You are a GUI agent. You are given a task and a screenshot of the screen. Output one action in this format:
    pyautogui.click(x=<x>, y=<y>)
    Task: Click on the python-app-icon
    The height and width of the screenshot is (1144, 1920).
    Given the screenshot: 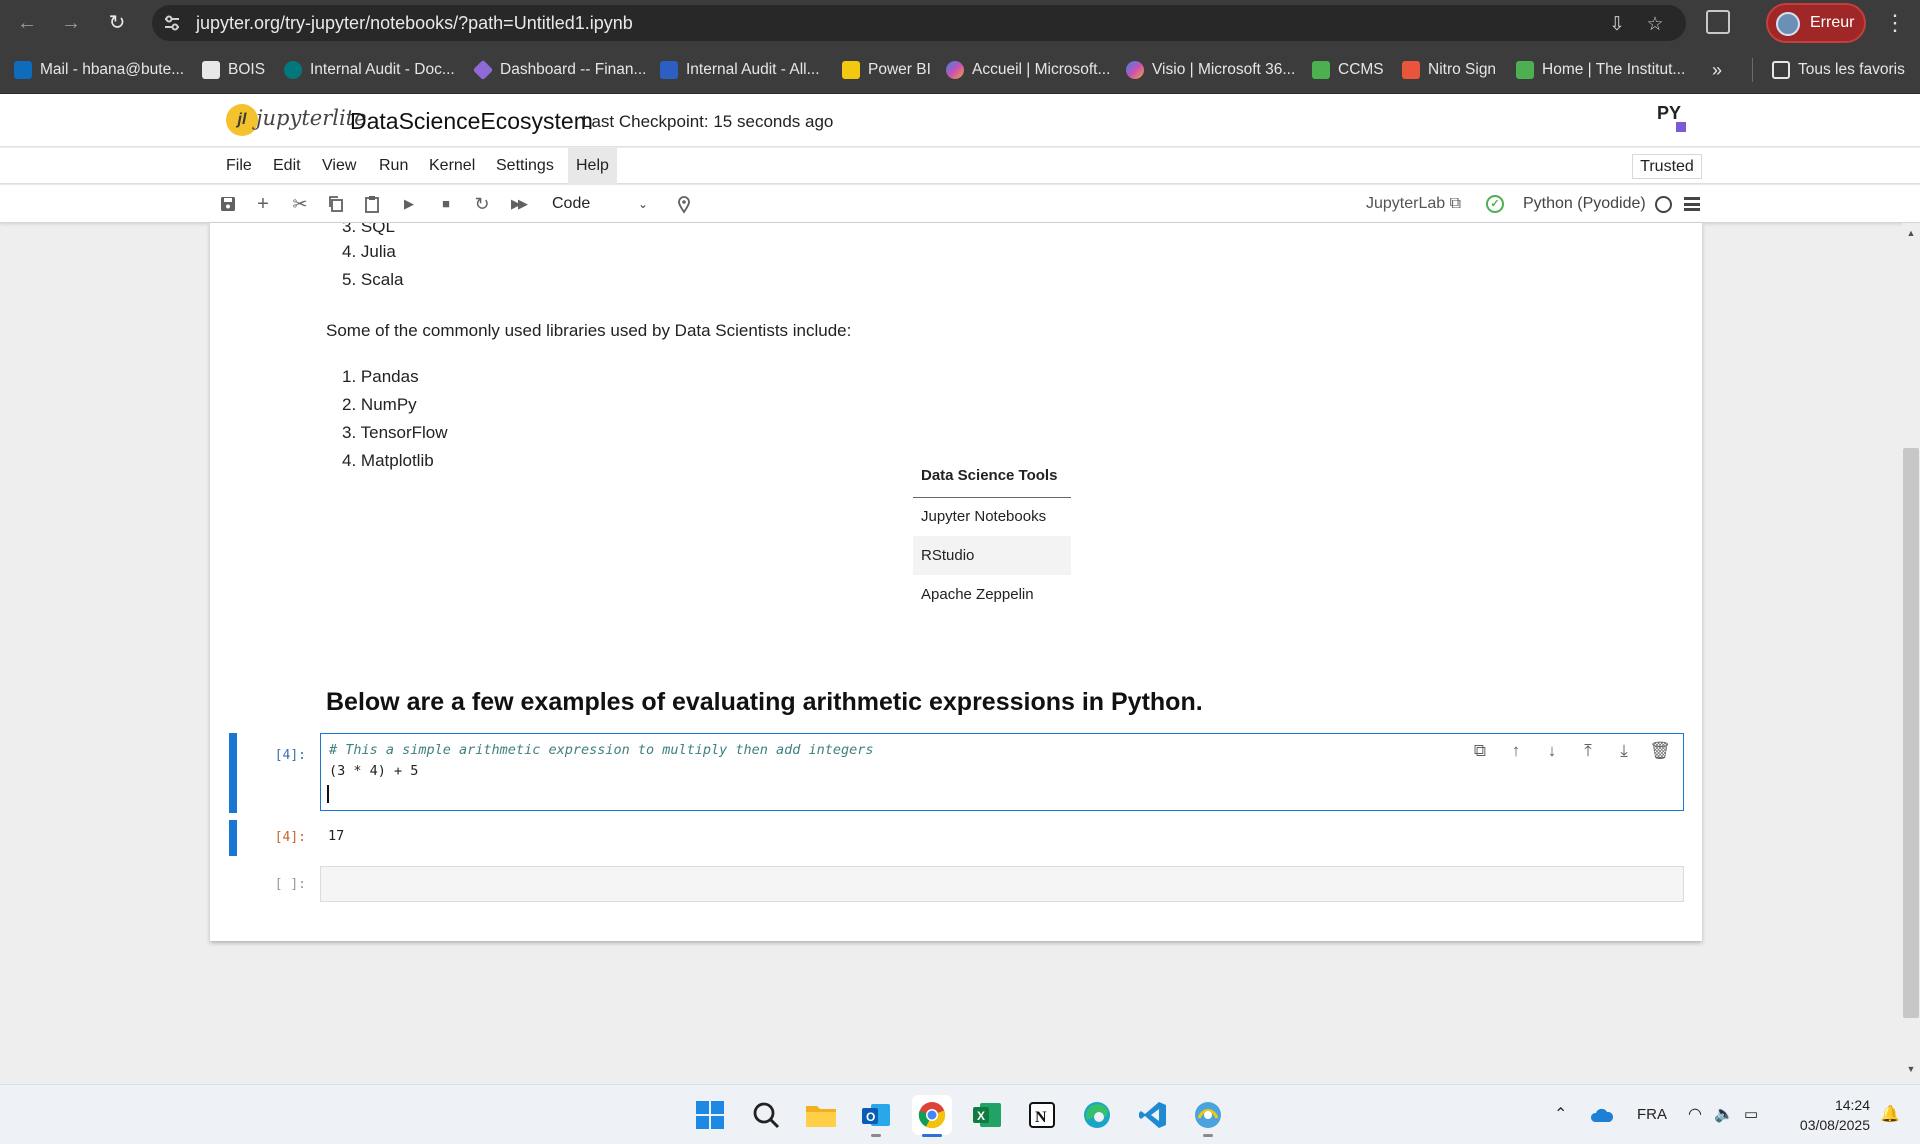 What is the action you would take?
    pyautogui.click(x=1208, y=1116)
    